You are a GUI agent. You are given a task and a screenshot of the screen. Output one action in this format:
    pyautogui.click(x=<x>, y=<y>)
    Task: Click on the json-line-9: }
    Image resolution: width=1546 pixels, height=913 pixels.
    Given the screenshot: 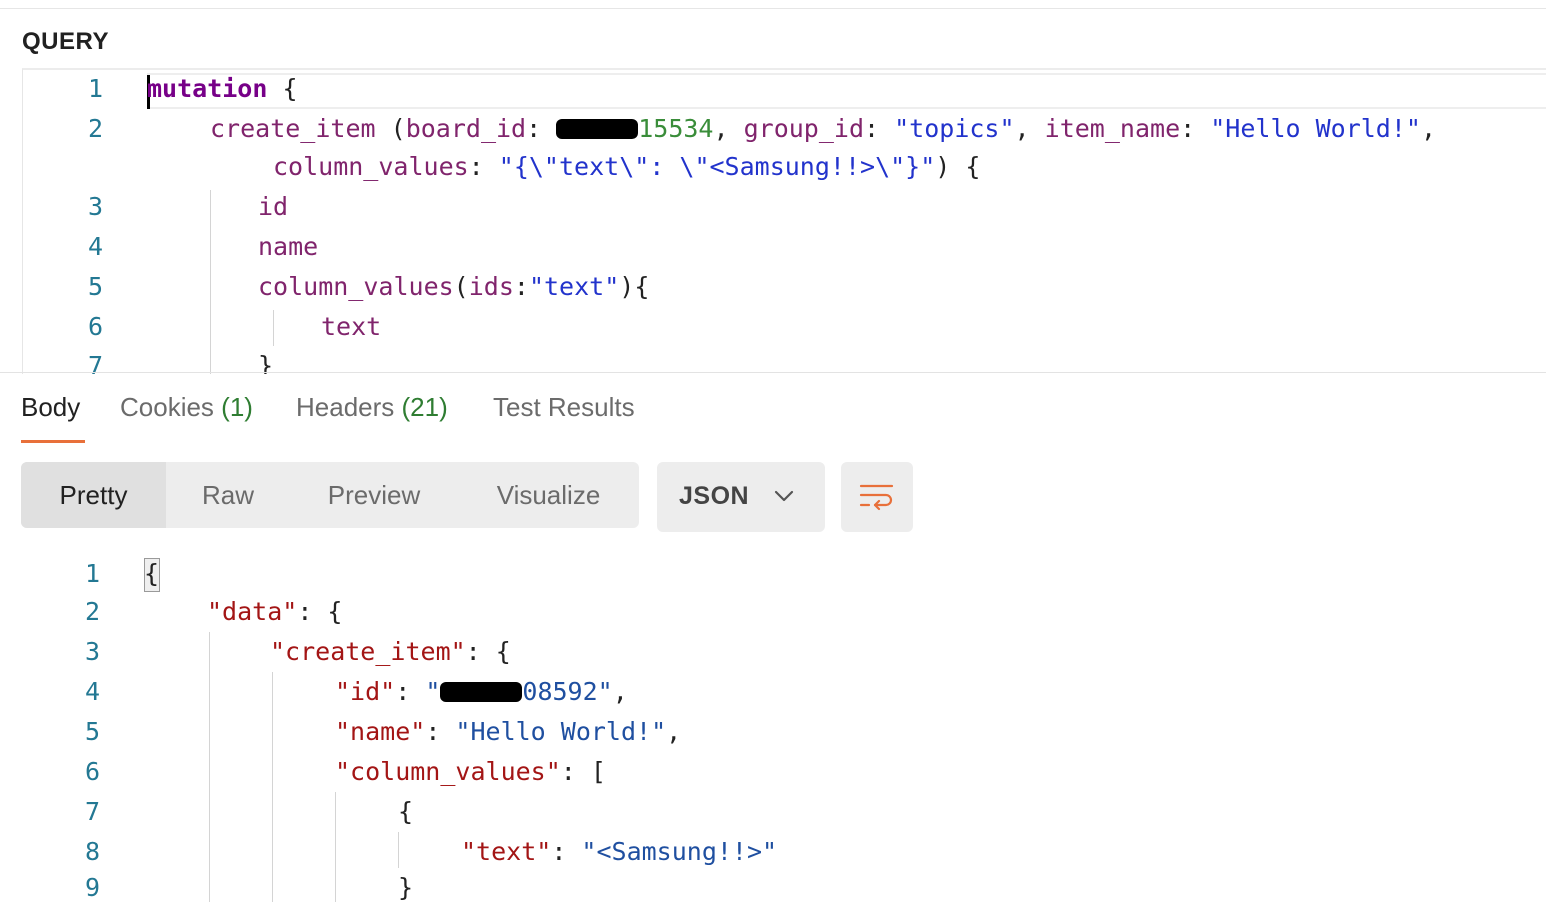 What is the action you would take?
    pyautogui.click(x=406, y=887)
    